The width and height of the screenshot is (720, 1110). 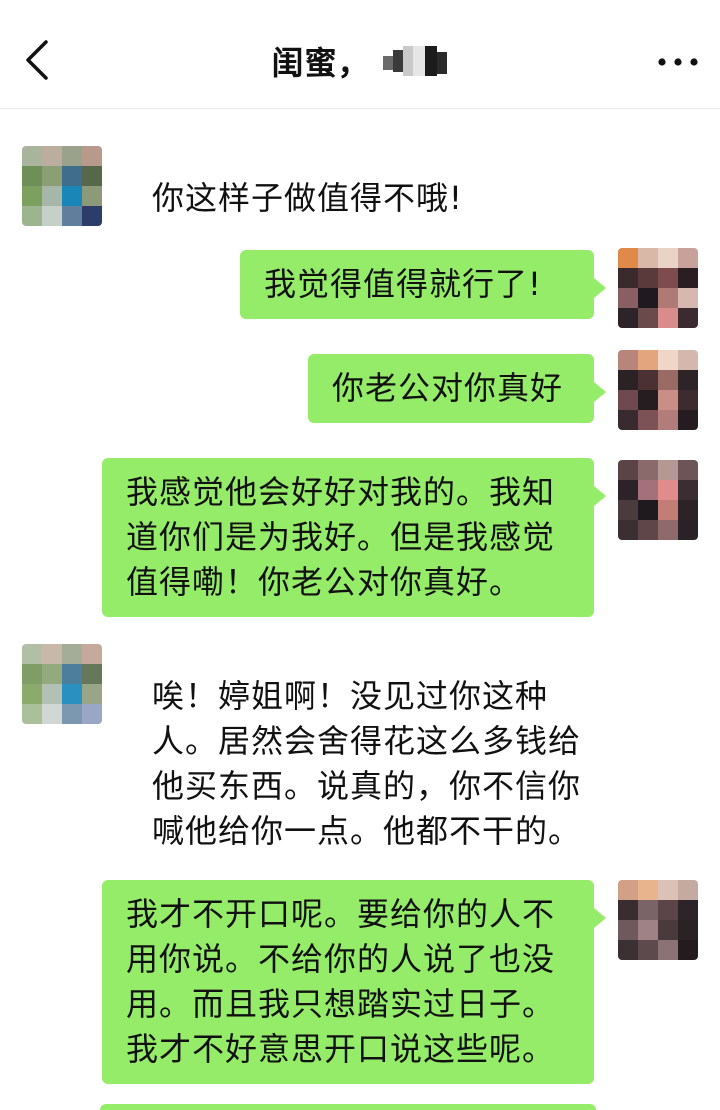 I want to click on message-sent: 你老公对你真好, so click(x=457, y=388).